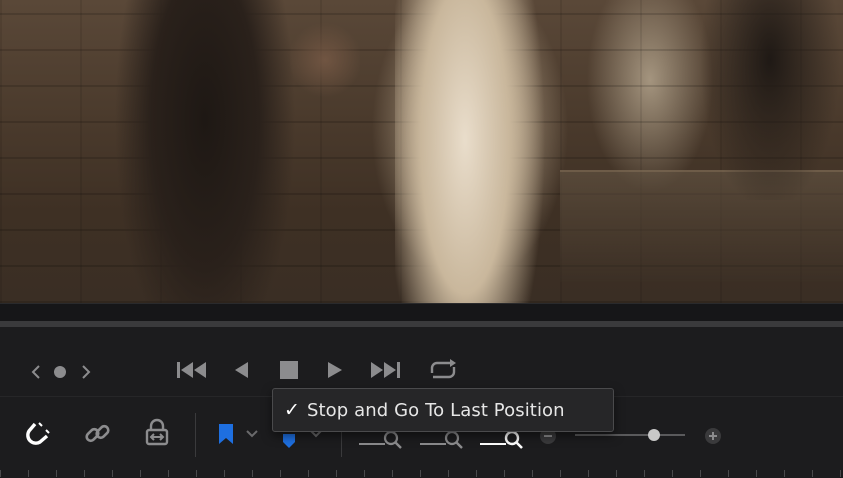 Image resolution: width=843 pixels, height=478 pixels. Describe the element at coordinates (86, 372) in the screenshot. I see `jog-next-icon` at that location.